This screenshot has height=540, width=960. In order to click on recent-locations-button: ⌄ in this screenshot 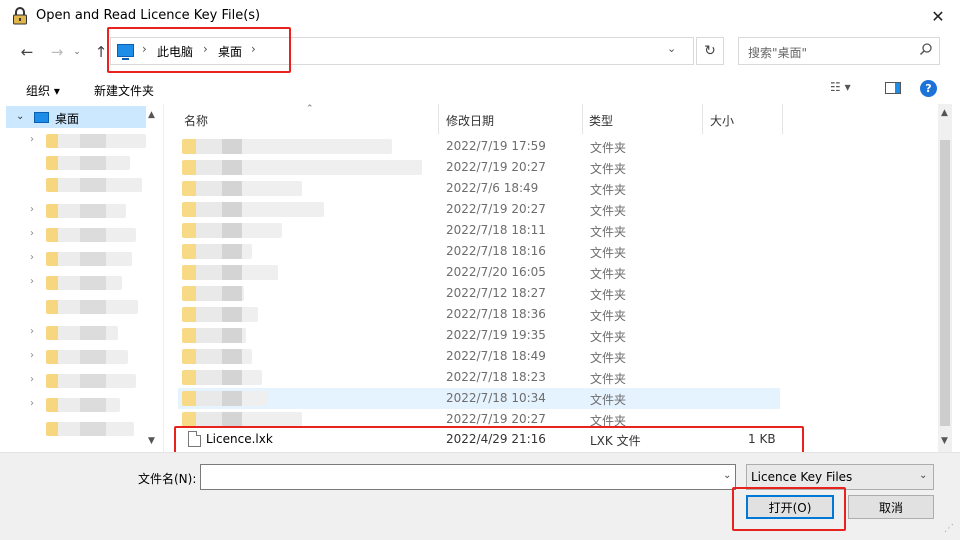, I will do `click(77, 52)`.